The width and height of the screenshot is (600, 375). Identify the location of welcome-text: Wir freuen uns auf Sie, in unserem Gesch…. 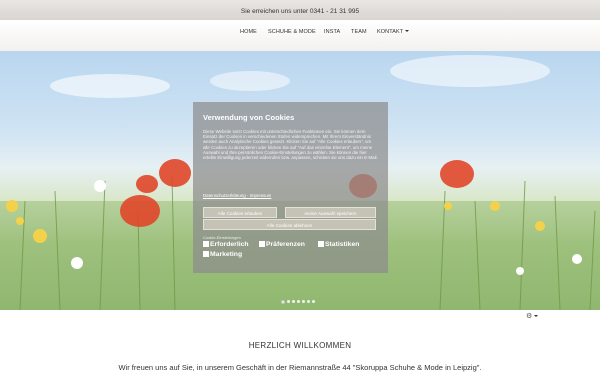
(300, 367).